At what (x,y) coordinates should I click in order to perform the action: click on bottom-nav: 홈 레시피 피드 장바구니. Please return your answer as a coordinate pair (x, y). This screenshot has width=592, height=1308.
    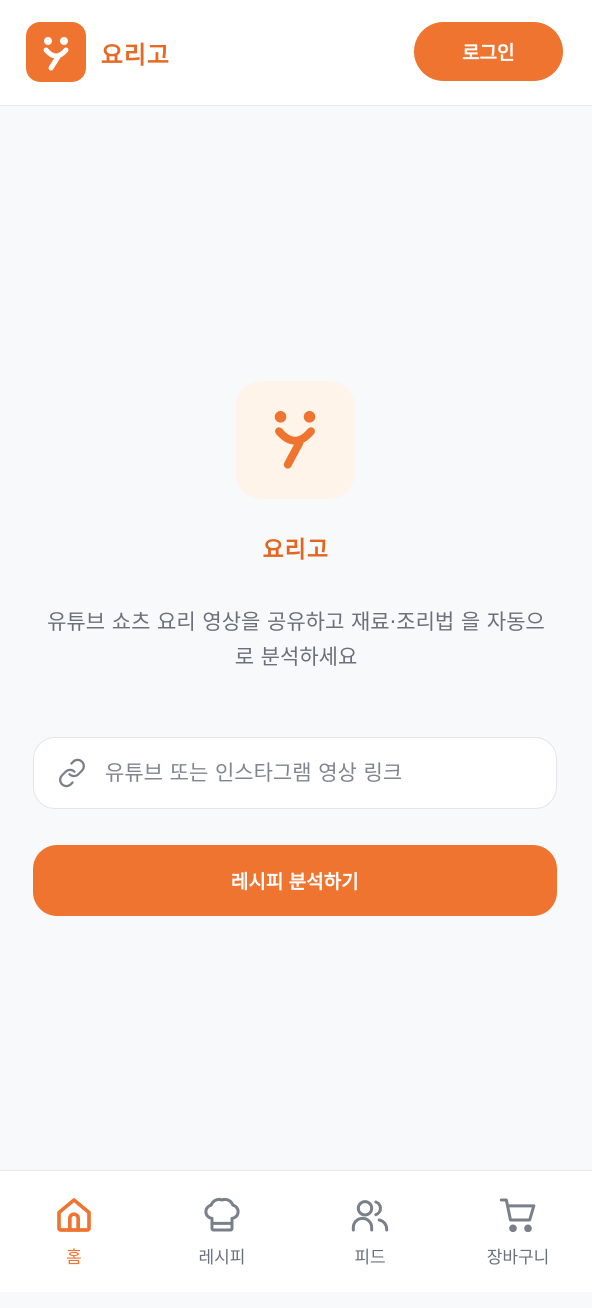
    Looking at the image, I should click on (296, 1231).